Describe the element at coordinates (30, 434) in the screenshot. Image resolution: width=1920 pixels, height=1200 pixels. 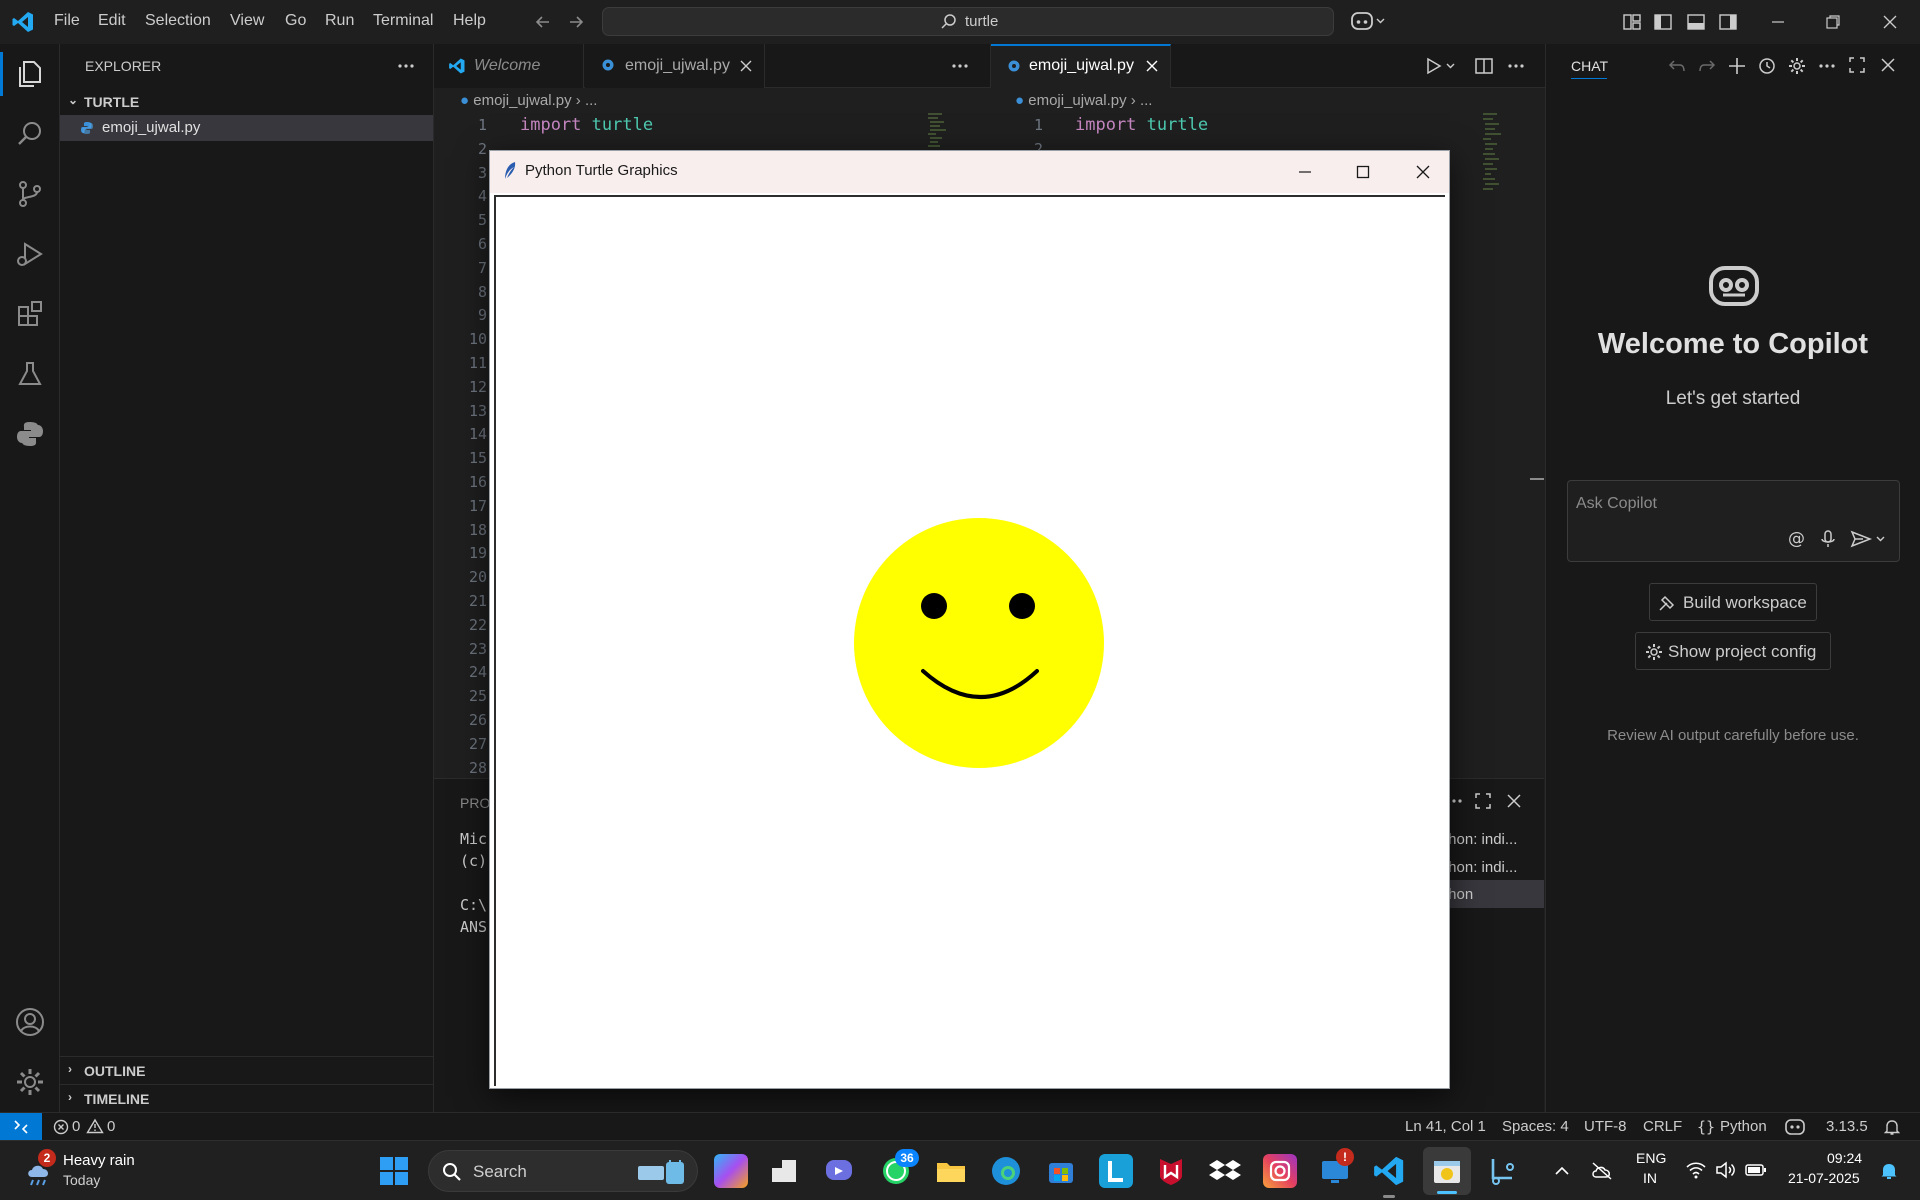
I see `python-icon` at that location.